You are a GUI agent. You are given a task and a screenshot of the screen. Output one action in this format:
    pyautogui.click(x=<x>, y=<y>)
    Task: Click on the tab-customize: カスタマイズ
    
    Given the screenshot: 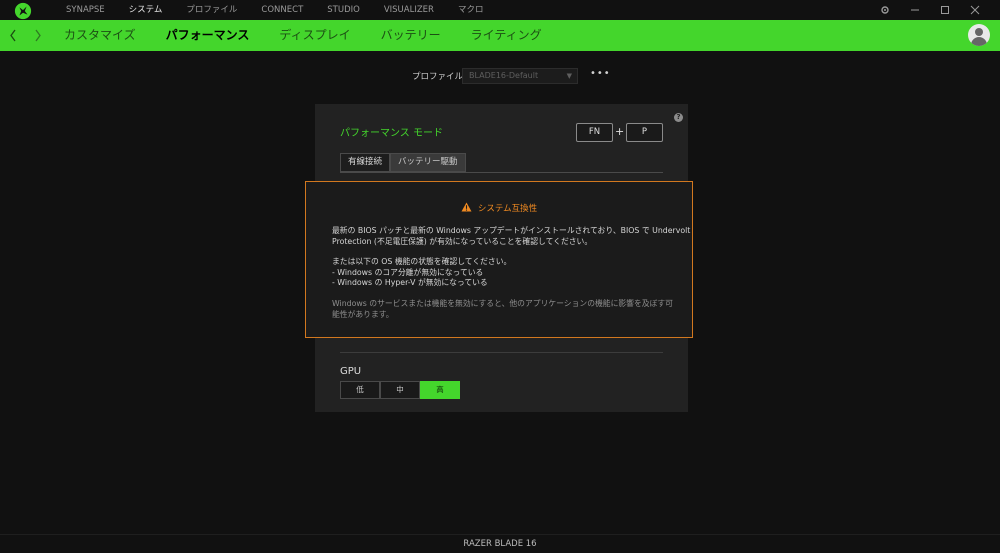 What is the action you would take?
    pyautogui.click(x=100, y=35)
    